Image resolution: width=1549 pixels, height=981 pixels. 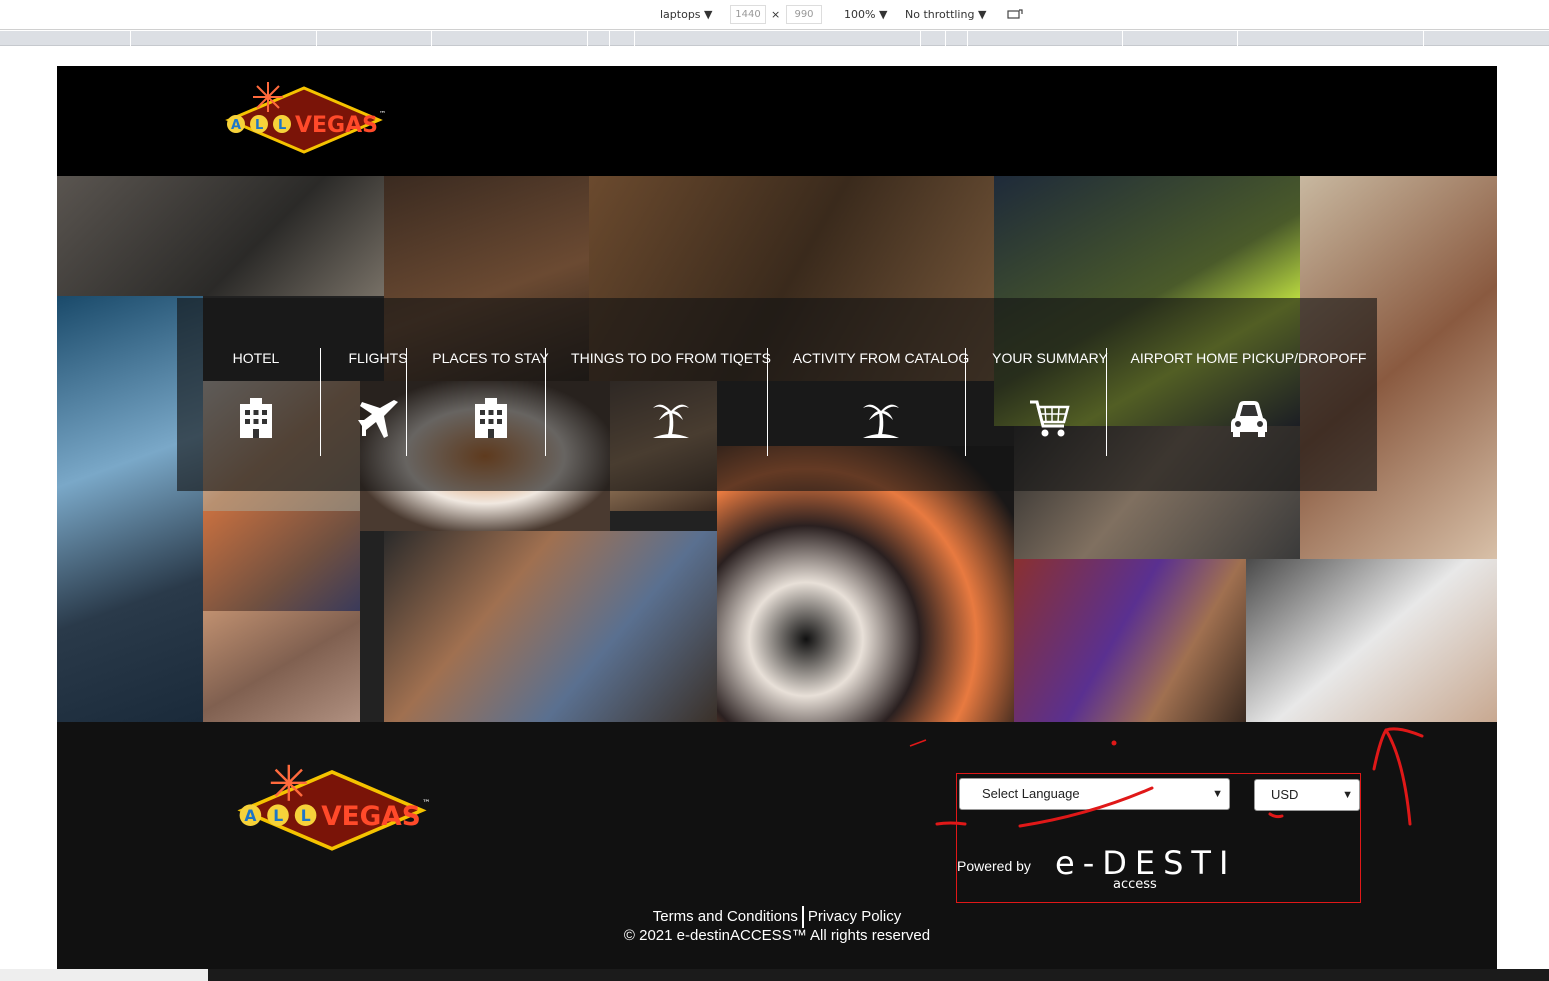 I want to click on nav-places-label: PLACES TO STAY, so click(x=490, y=358).